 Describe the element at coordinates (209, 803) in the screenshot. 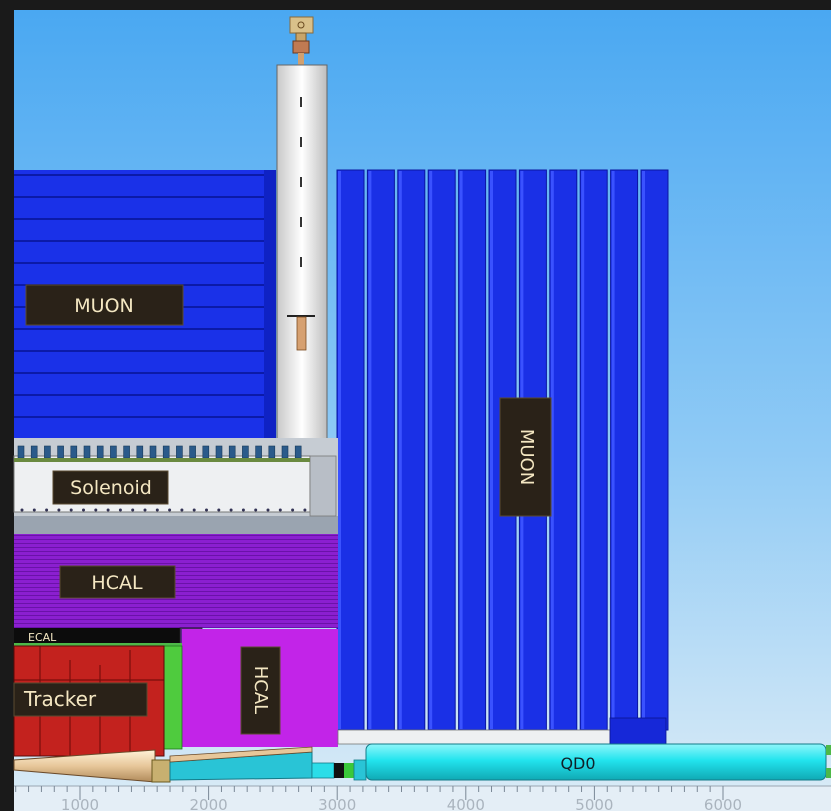

I see `ruler-tick-label: 2000` at that location.